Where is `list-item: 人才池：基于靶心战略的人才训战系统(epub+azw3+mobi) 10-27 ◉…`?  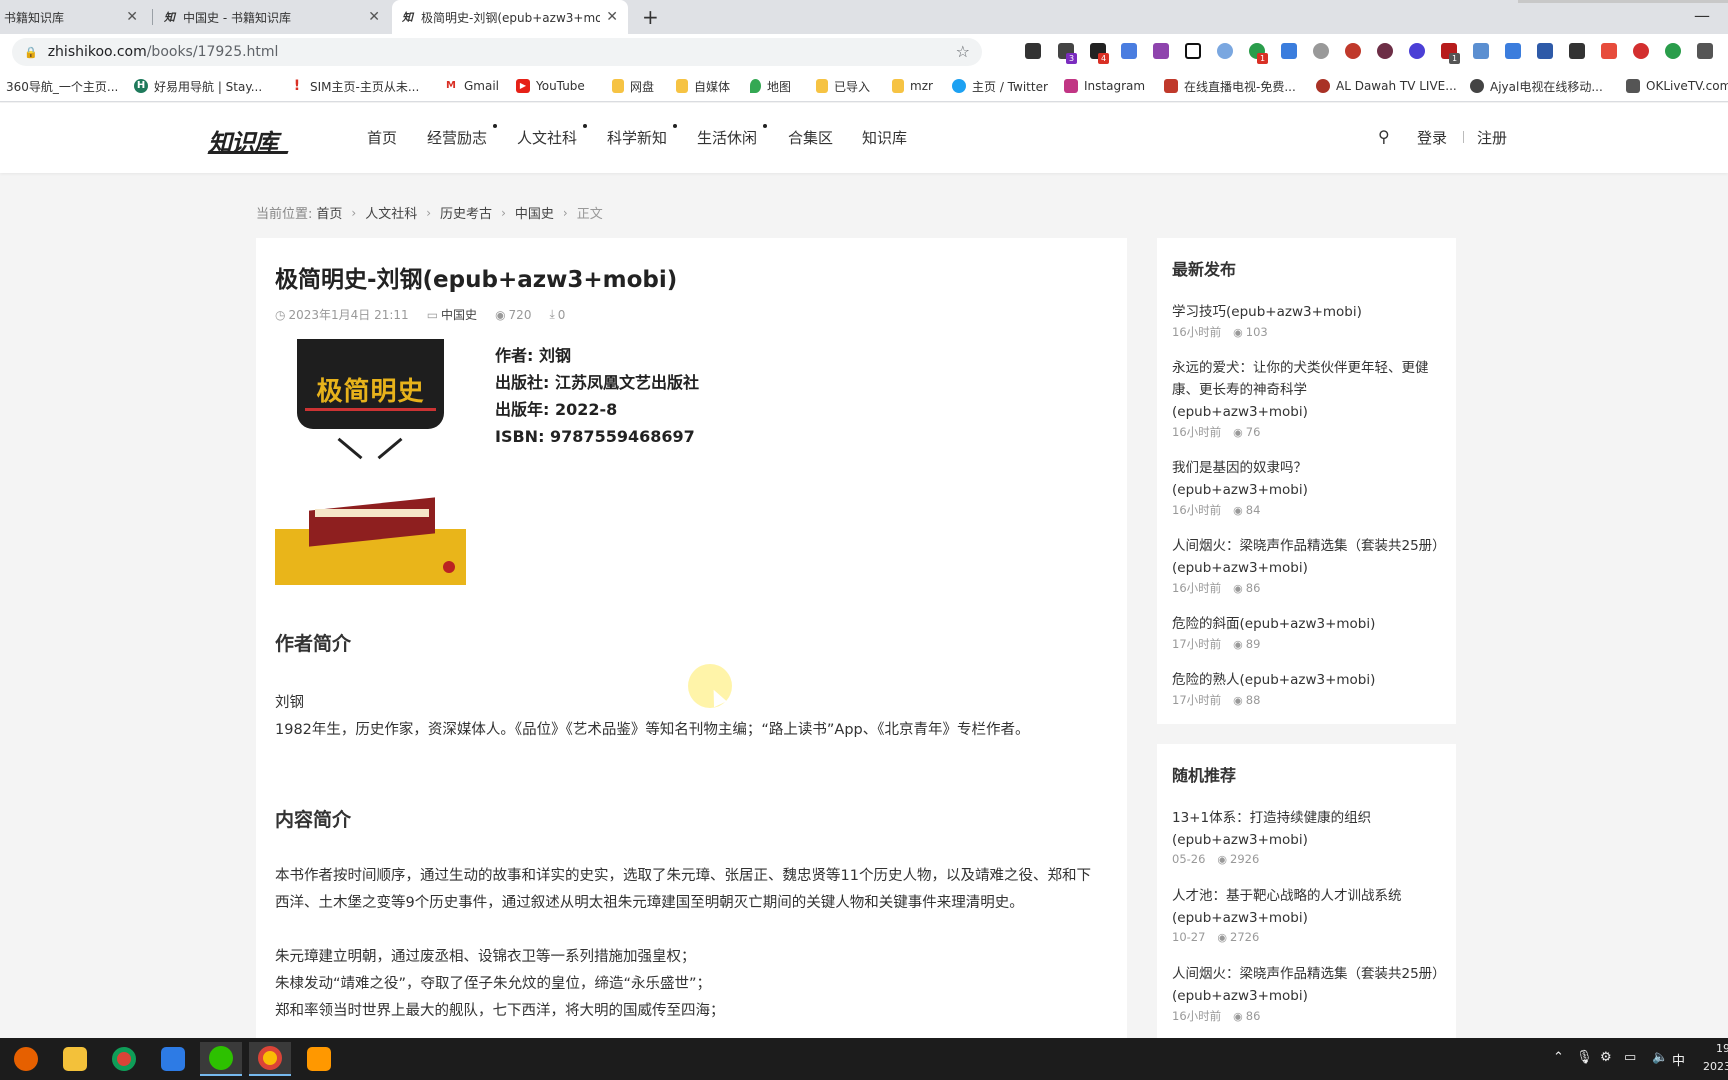 list-item: 人才池：基于靶心战略的人才训战系统(epub+azw3+mobi) 10-27 ◉… is located at coordinates (1307, 914).